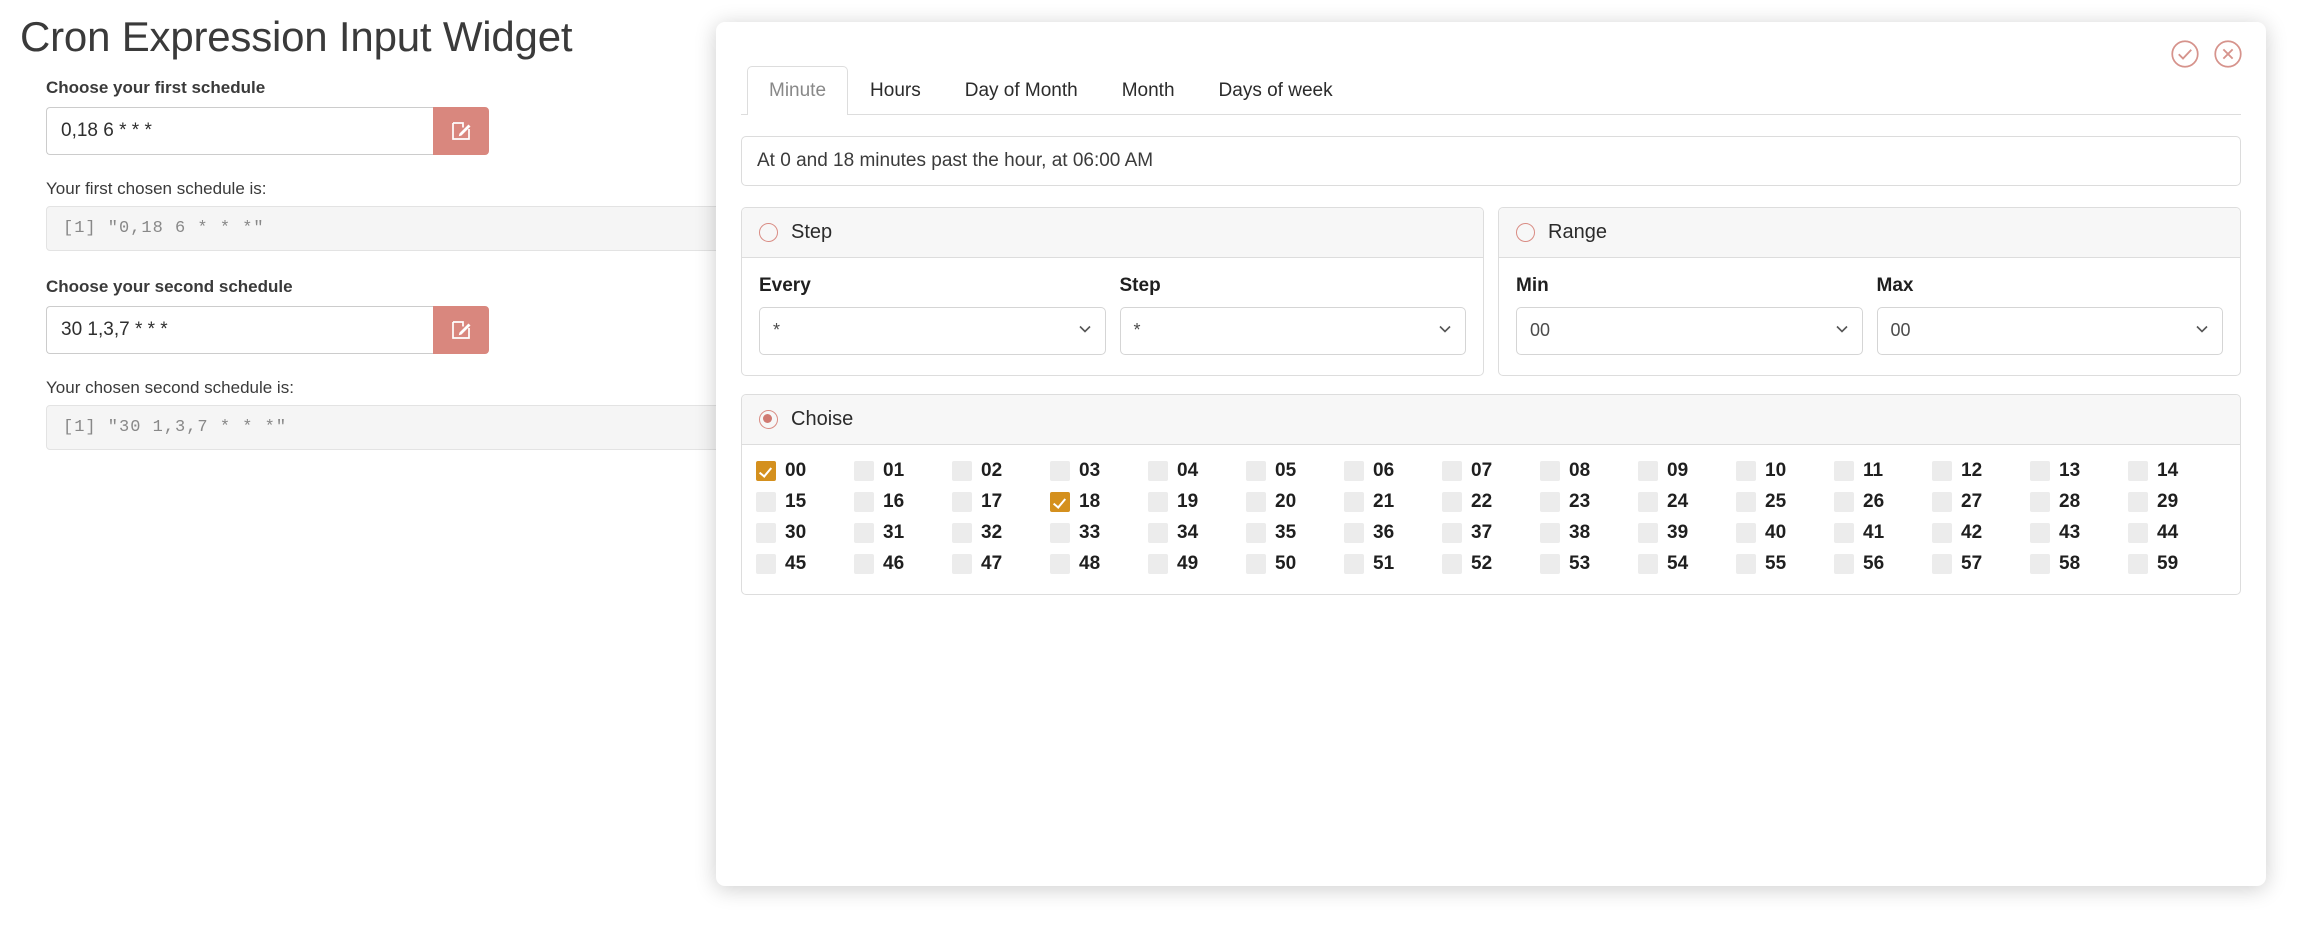 This screenshot has width=2316, height=925. Describe the element at coordinates (1981, 470) in the screenshot. I see `minute-option-12: 12` at that location.